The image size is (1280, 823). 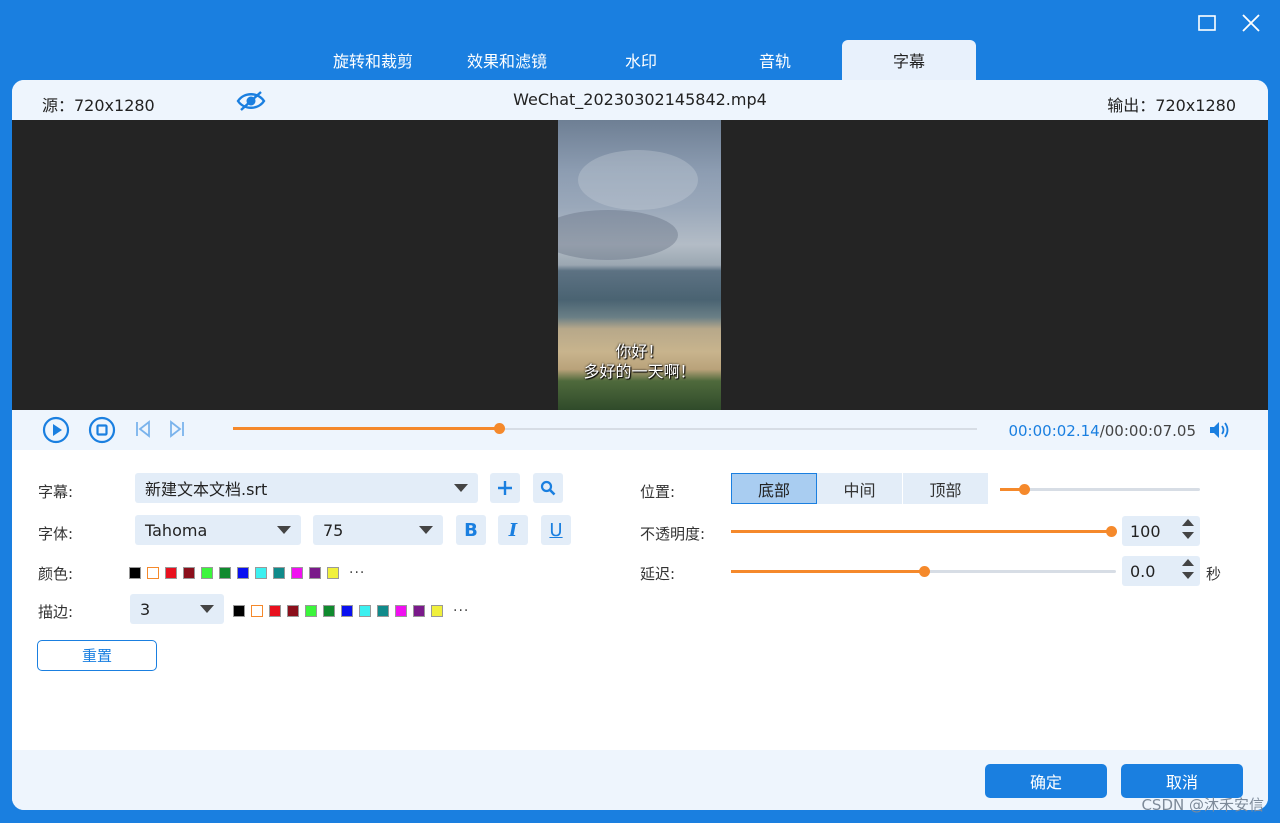 I want to click on tab-audio-track: 音轨, so click(x=775, y=60).